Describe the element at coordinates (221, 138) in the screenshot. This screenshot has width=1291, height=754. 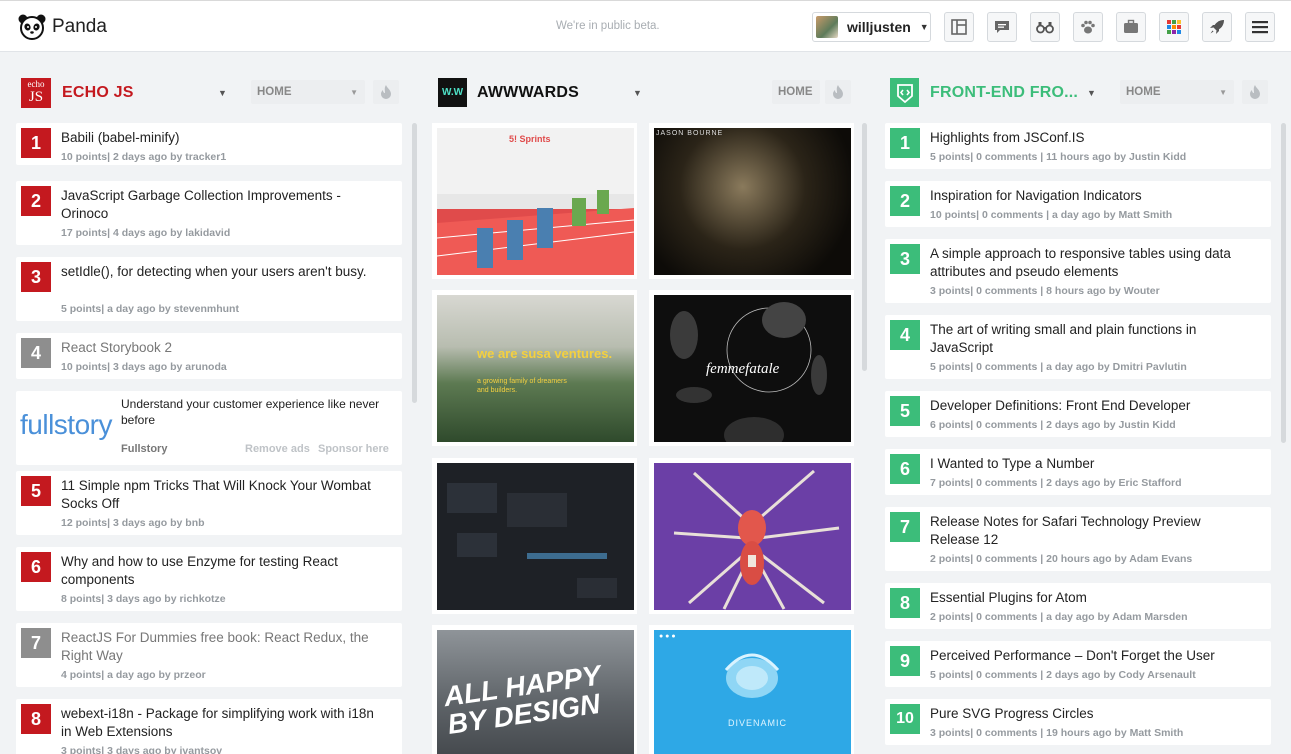
I see `item-title-link: Babili (babel-minify)` at that location.